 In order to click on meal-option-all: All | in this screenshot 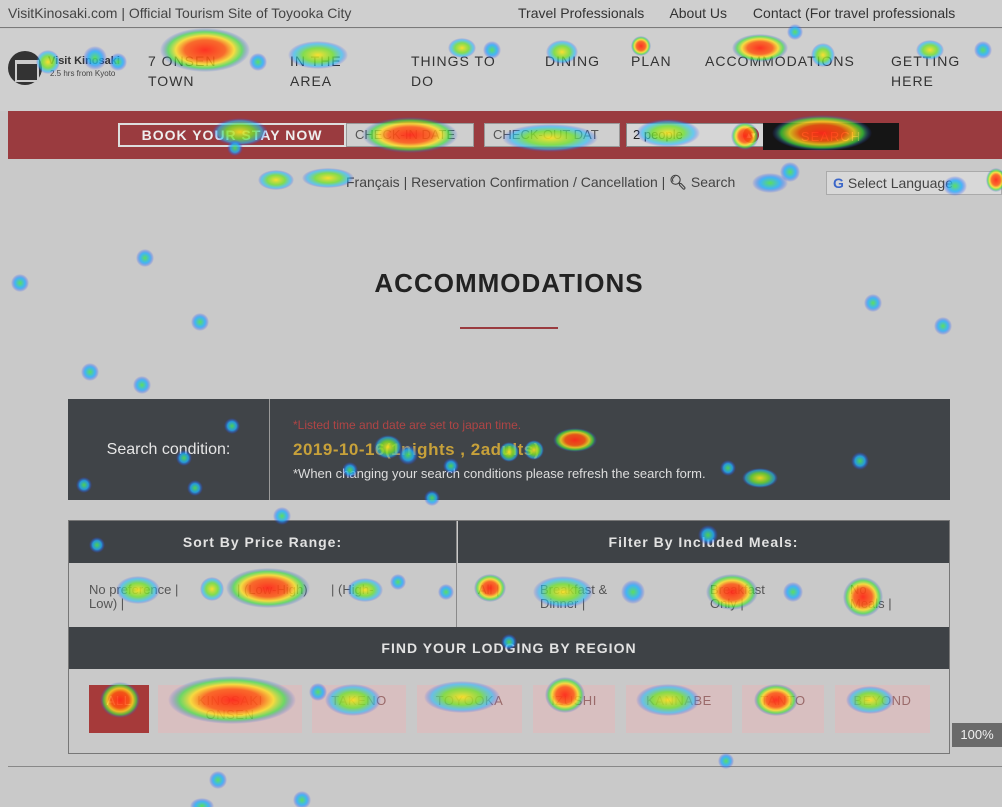, I will do `click(488, 590)`.